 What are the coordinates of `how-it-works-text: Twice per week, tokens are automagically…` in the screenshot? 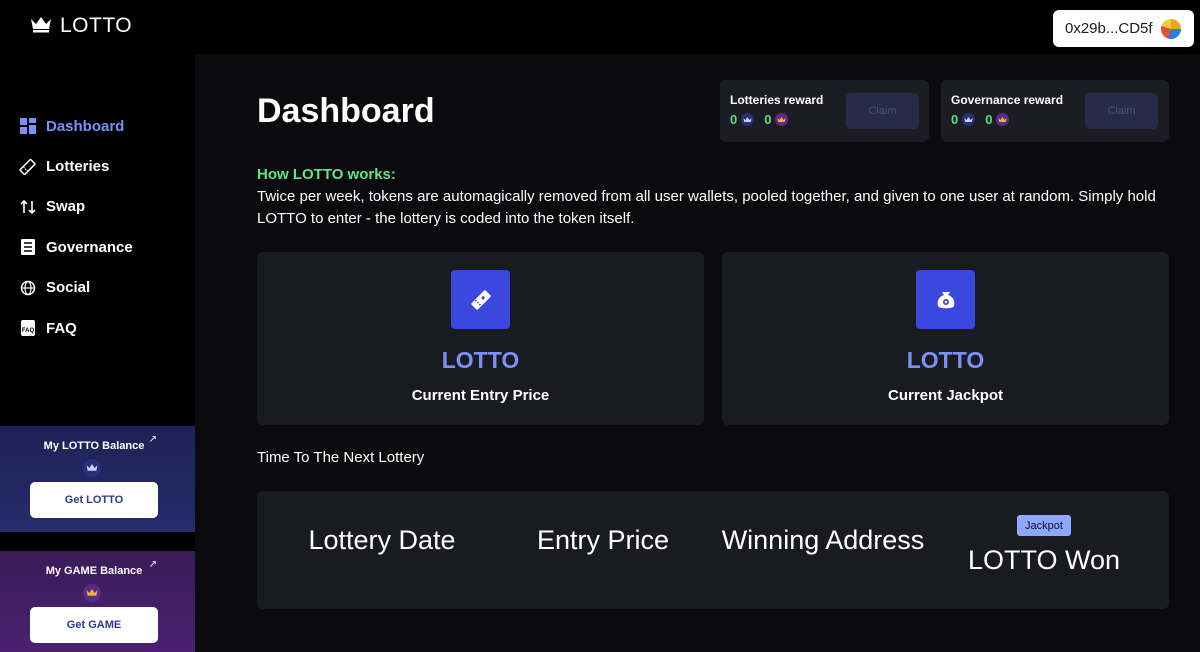 It's located at (706, 207).